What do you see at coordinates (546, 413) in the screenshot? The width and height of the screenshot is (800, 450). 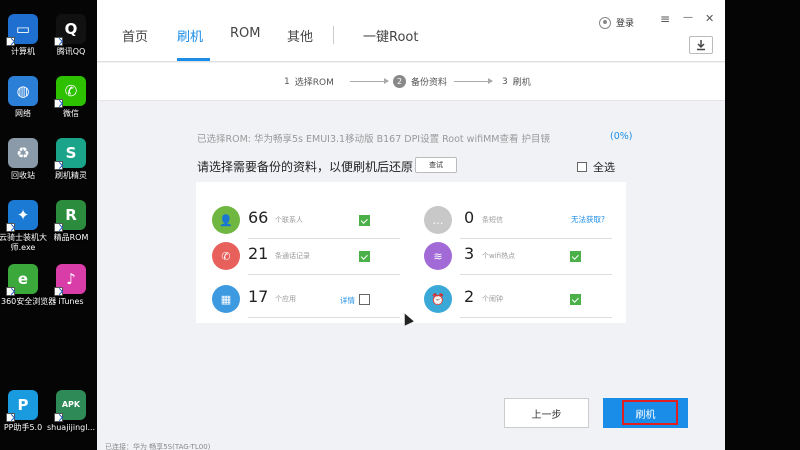 I see `previous-step-button: 上一步` at bounding box center [546, 413].